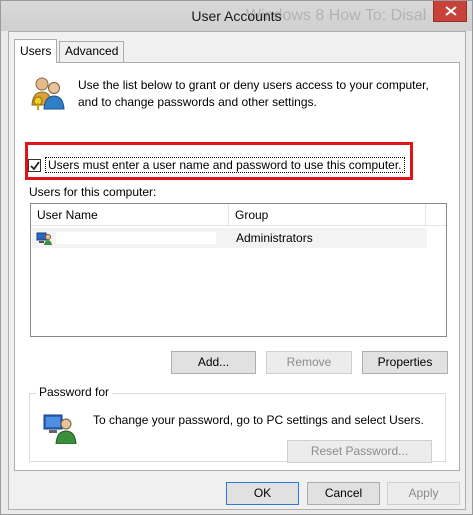 This screenshot has width=473, height=515. What do you see at coordinates (92, 52) in the screenshot?
I see `tab-advanced: Advanced` at bounding box center [92, 52].